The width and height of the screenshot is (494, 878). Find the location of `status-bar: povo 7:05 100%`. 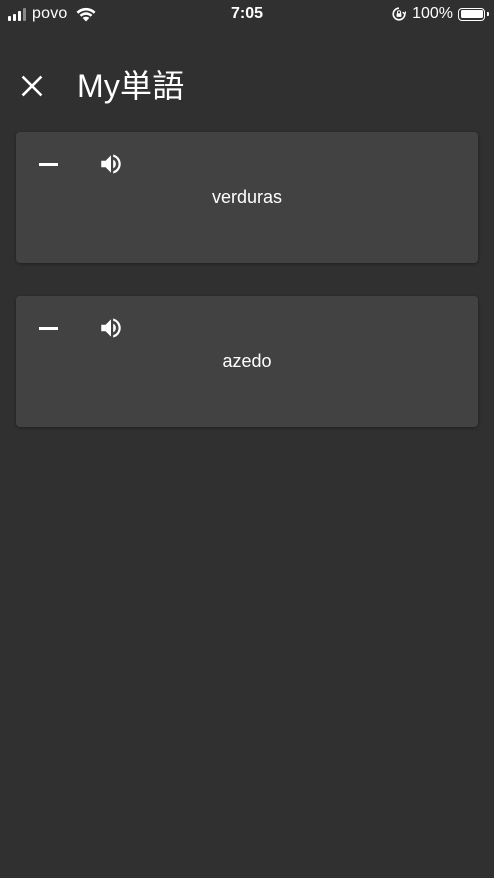

status-bar: povo 7:05 100% is located at coordinates (247, 14).